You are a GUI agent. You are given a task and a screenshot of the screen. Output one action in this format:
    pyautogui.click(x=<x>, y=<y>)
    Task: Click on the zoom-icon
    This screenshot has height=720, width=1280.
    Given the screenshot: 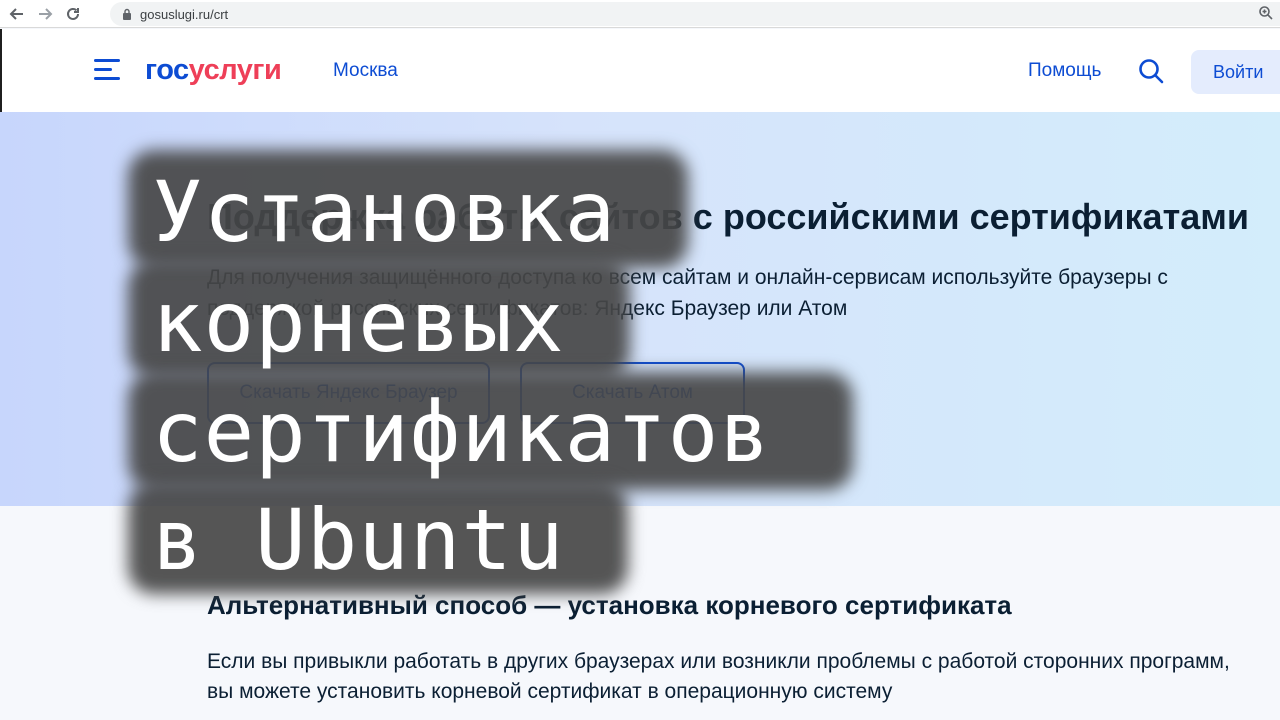 What is the action you would take?
    pyautogui.click(x=1266, y=13)
    